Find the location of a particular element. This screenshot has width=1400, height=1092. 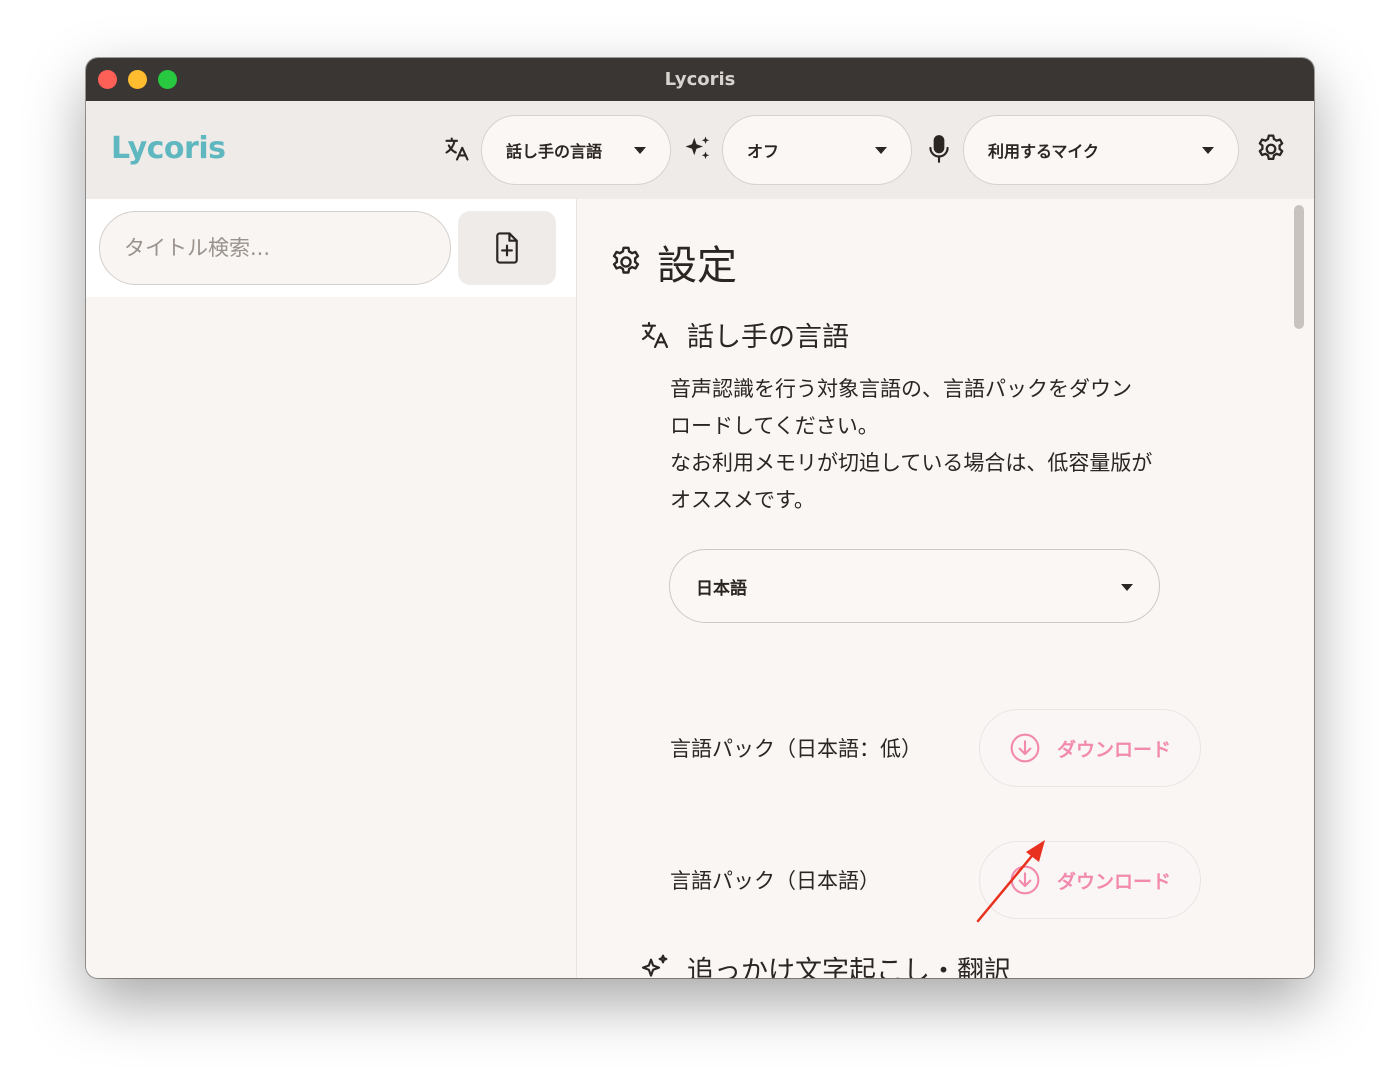

toolbar: Lycoris 話し手の言語 オフ 利用するマイク is located at coordinates (700, 150).